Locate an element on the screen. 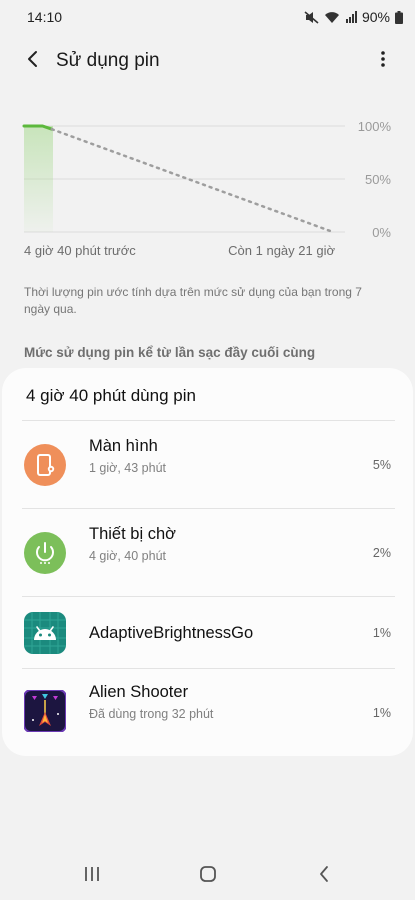  navigation-bar is located at coordinates (207, 876).